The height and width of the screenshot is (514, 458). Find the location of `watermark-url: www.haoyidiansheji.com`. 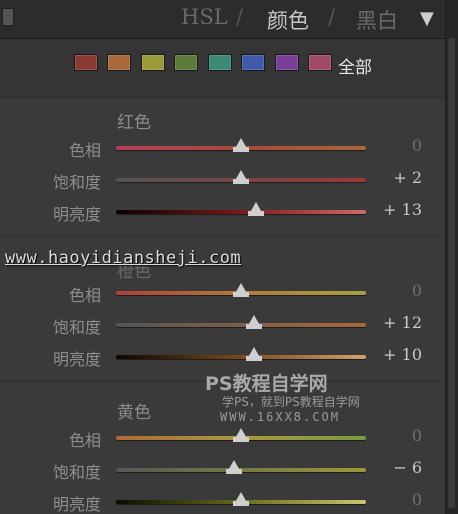

watermark-url: www.haoyidiansheji.com is located at coordinates (123, 258).